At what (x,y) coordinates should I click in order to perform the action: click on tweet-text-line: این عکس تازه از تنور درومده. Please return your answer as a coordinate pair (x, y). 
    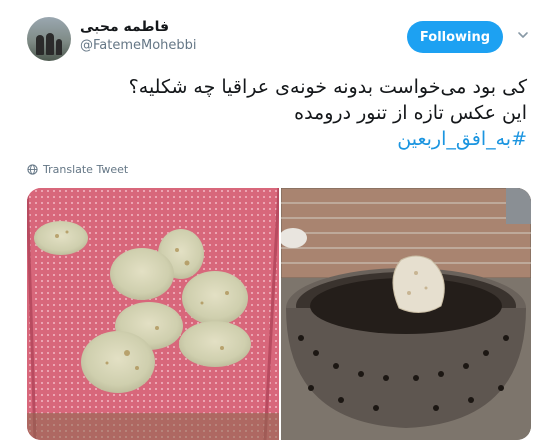
    Looking at the image, I should click on (410, 113).